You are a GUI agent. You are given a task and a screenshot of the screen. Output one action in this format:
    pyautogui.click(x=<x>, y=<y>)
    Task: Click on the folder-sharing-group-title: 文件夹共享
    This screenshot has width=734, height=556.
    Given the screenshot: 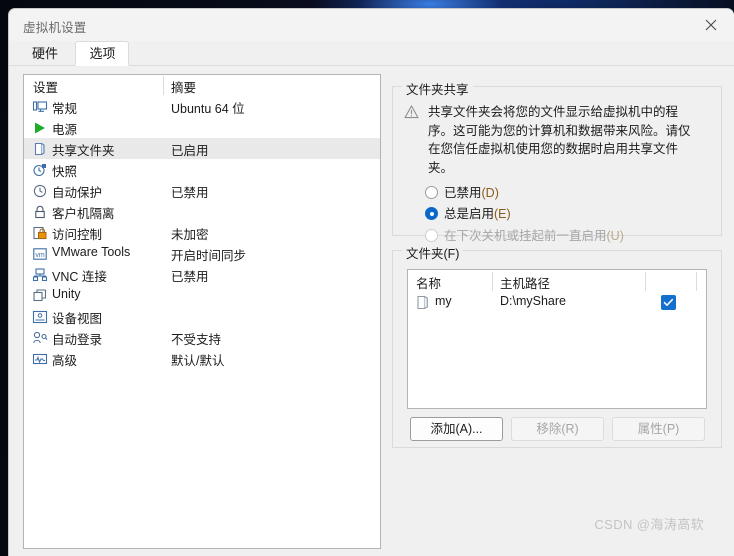 What is the action you would take?
    pyautogui.click(x=437, y=88)
    